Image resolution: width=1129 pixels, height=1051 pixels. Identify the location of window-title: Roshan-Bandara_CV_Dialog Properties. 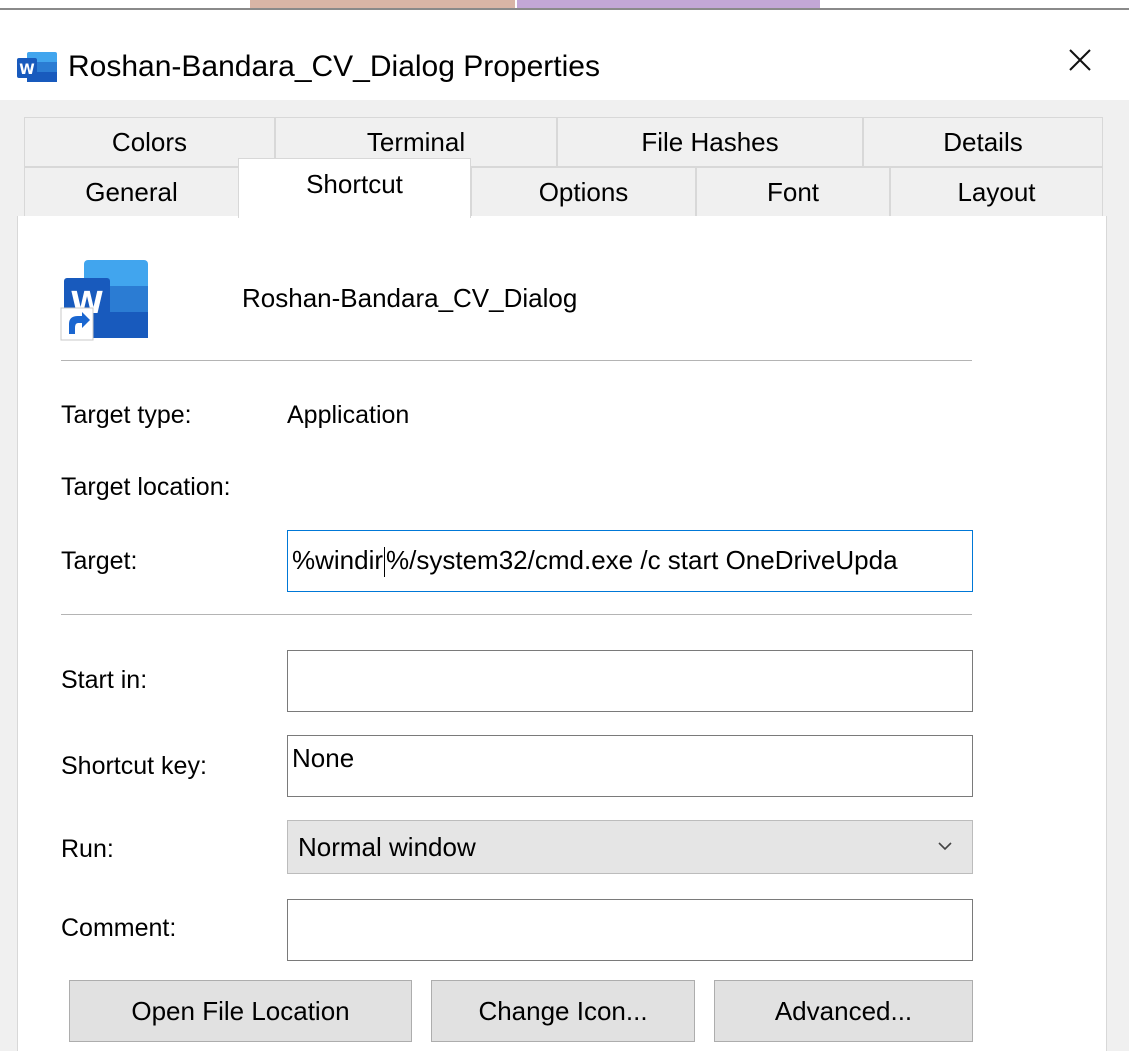
(334, 66).